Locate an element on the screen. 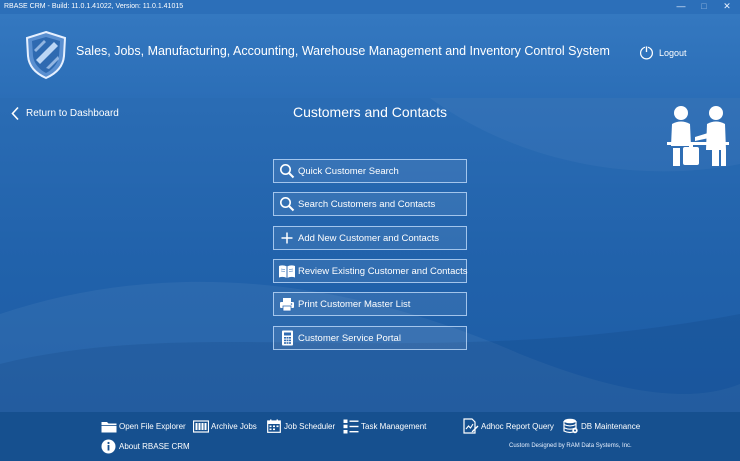  info-icon is located at coordinates (108, 446).